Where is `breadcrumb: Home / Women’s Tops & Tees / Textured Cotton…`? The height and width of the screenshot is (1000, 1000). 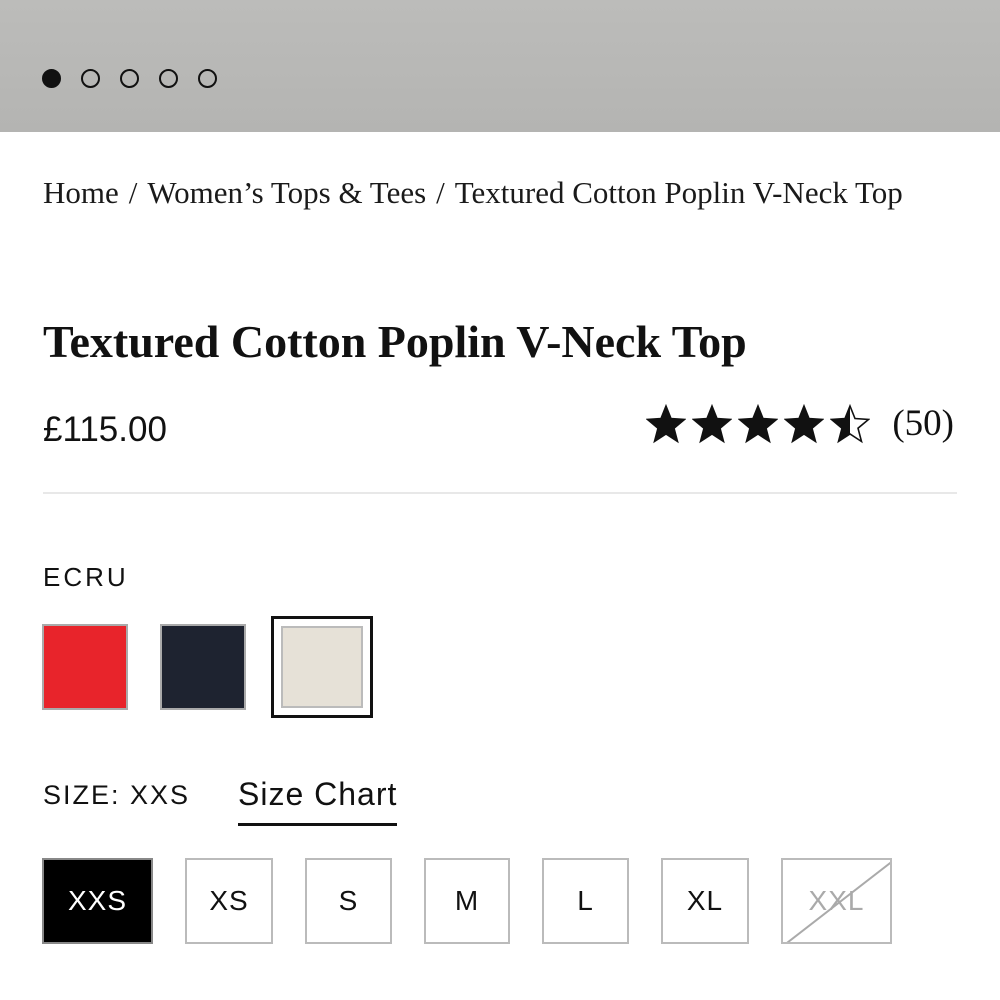 breadcrumb: Home / Women’s Tops & Tees / Textured Cotton… is located at coordinates (493, 192).